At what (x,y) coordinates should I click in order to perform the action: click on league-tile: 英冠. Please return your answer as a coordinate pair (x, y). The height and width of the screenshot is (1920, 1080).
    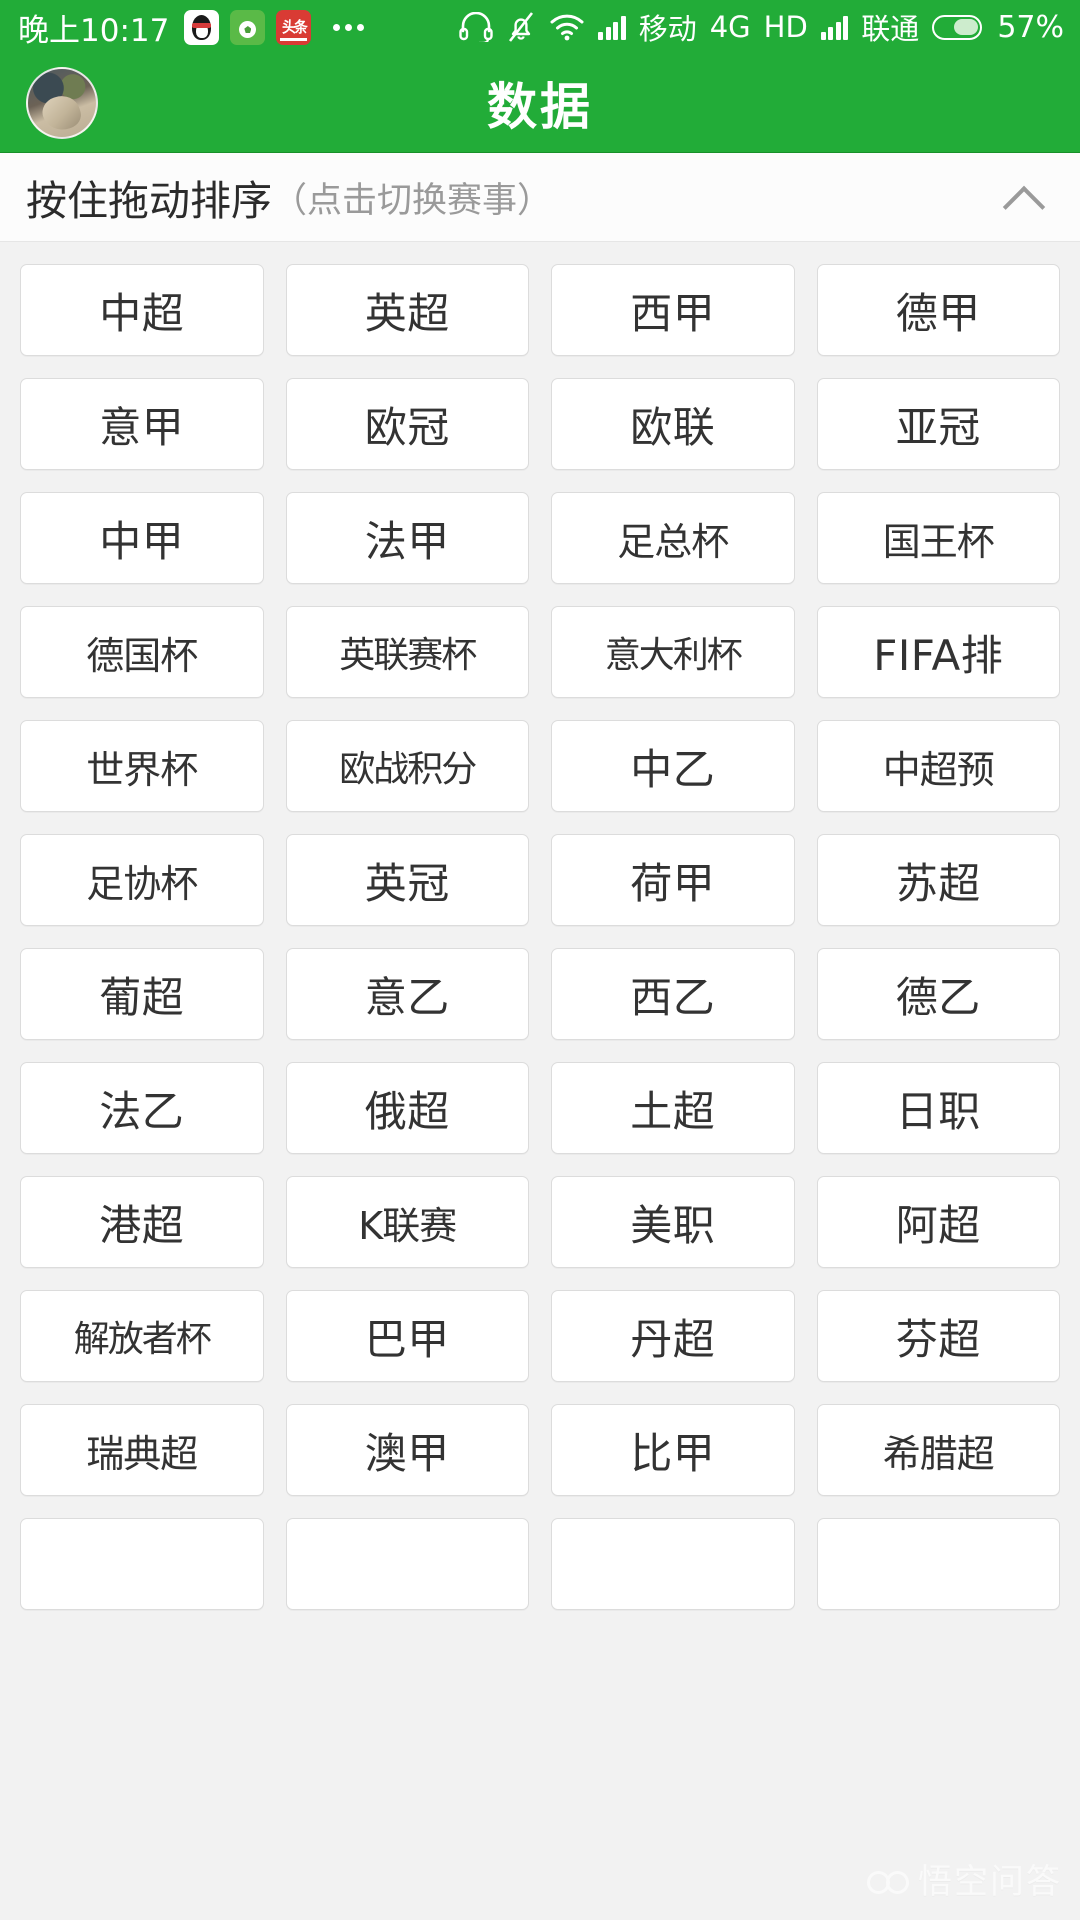
    Looking at the image, I should click on (407, 880).